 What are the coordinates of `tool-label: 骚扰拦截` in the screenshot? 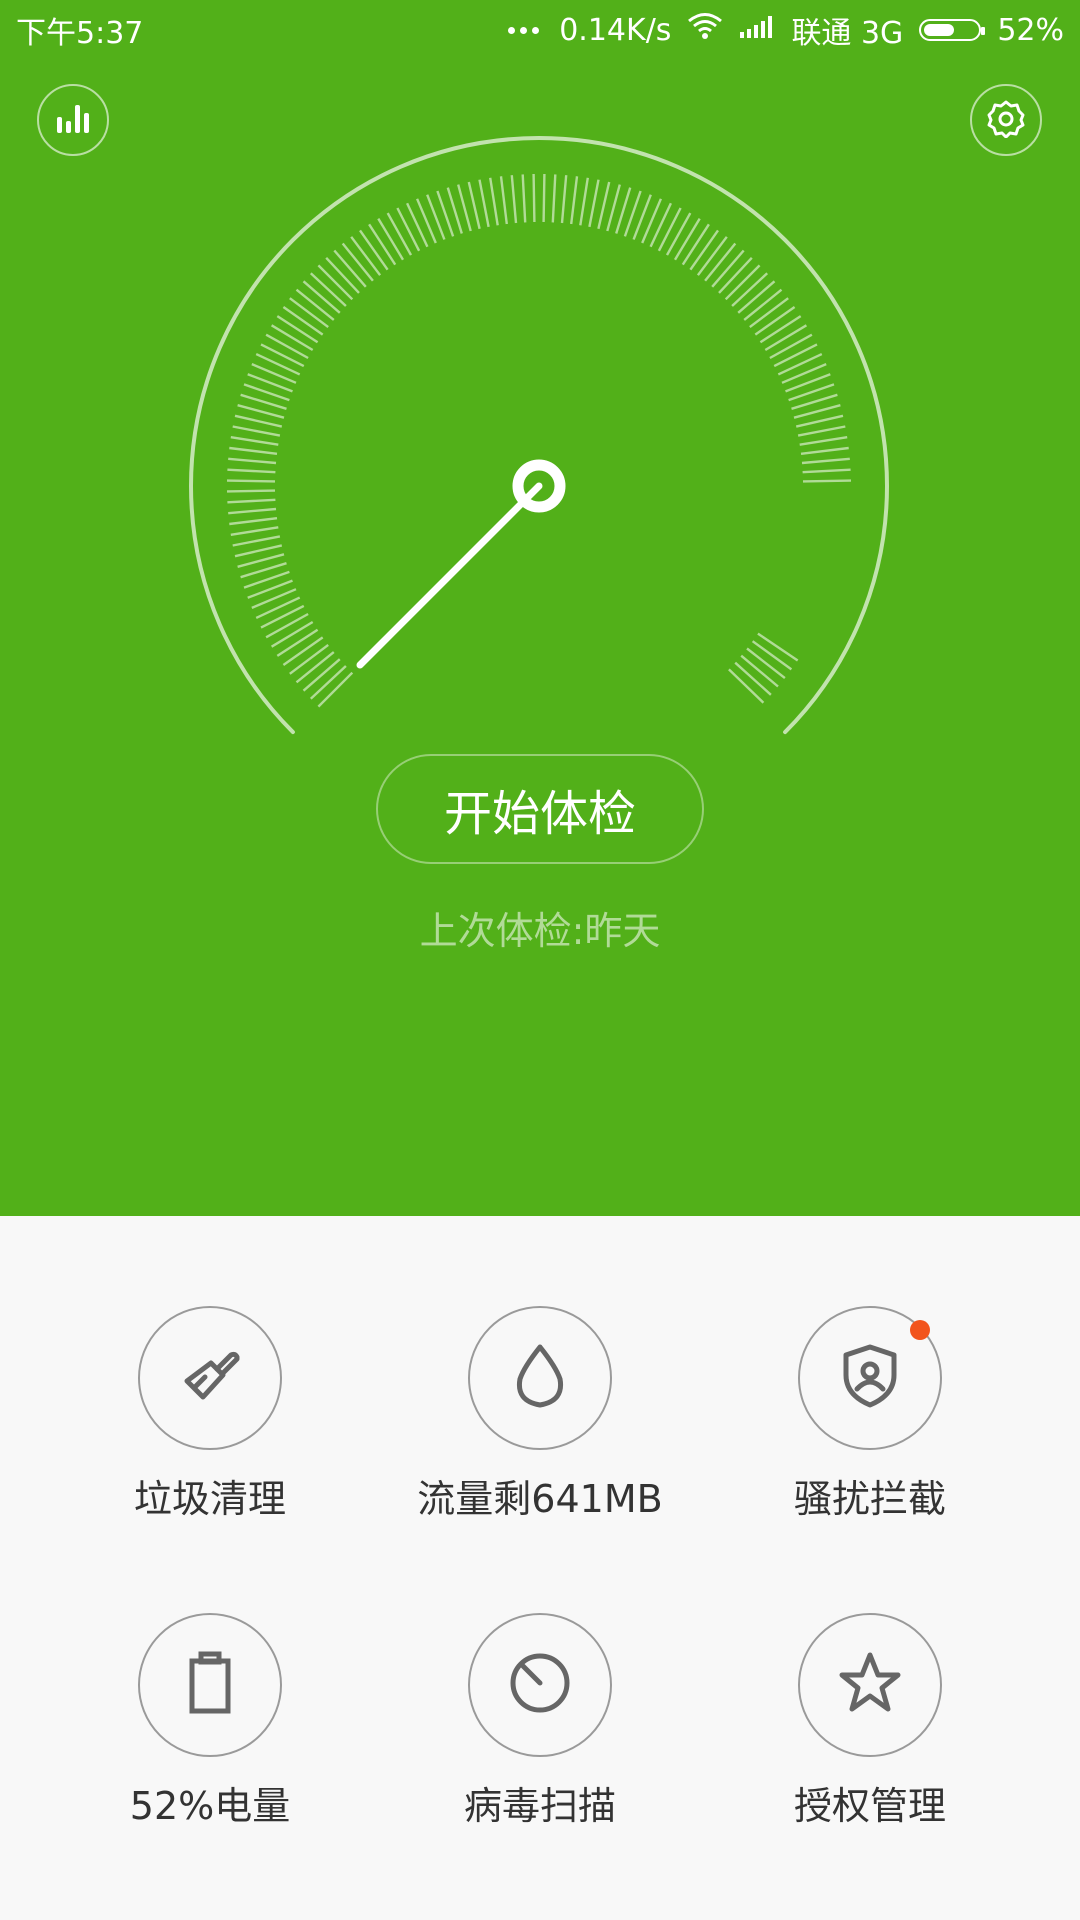 It's located at (869, 1499).